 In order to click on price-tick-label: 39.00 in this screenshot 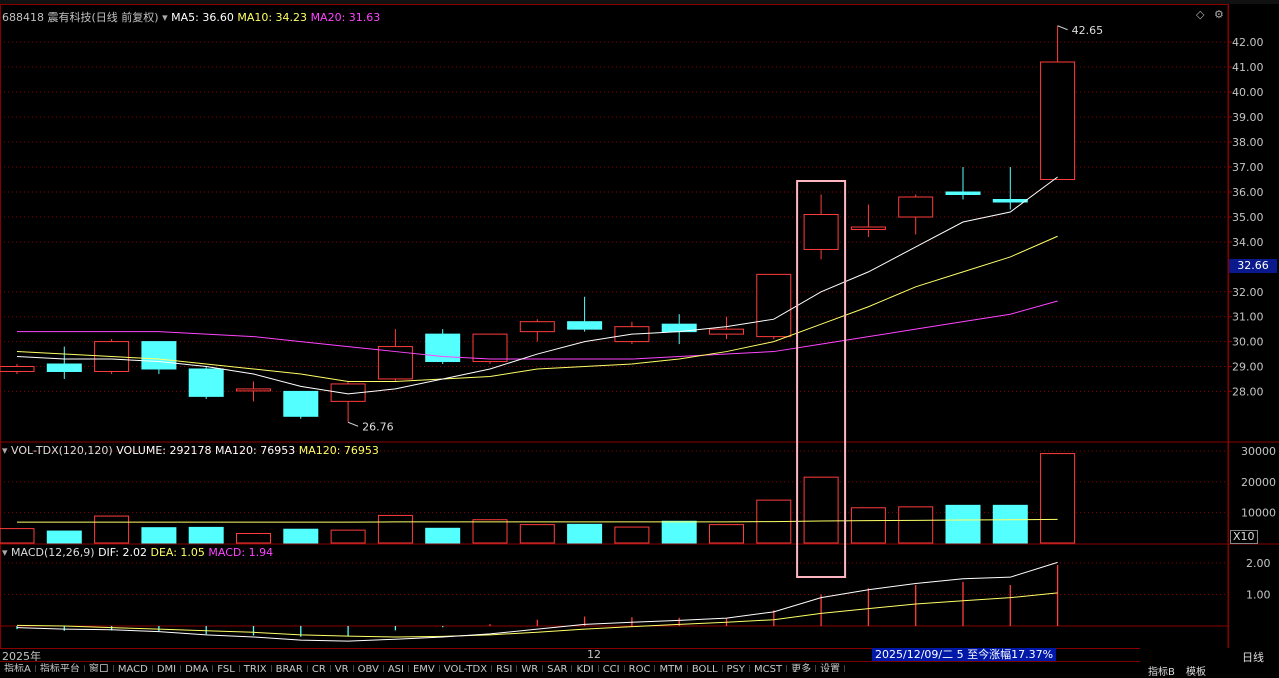, I will do `click(1248, 117)`.